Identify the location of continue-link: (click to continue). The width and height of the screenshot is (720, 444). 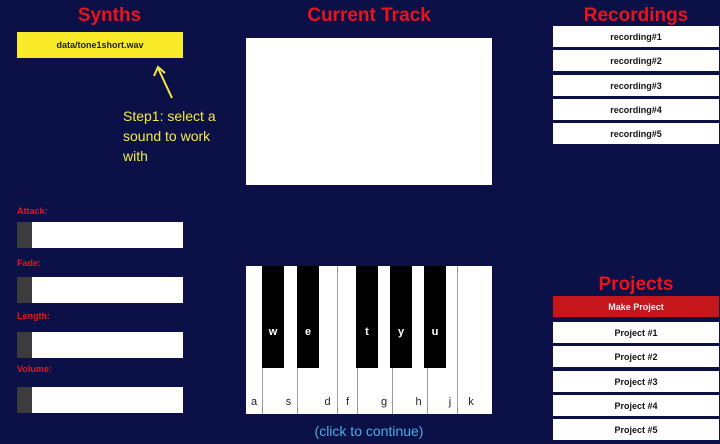
(369, 431).